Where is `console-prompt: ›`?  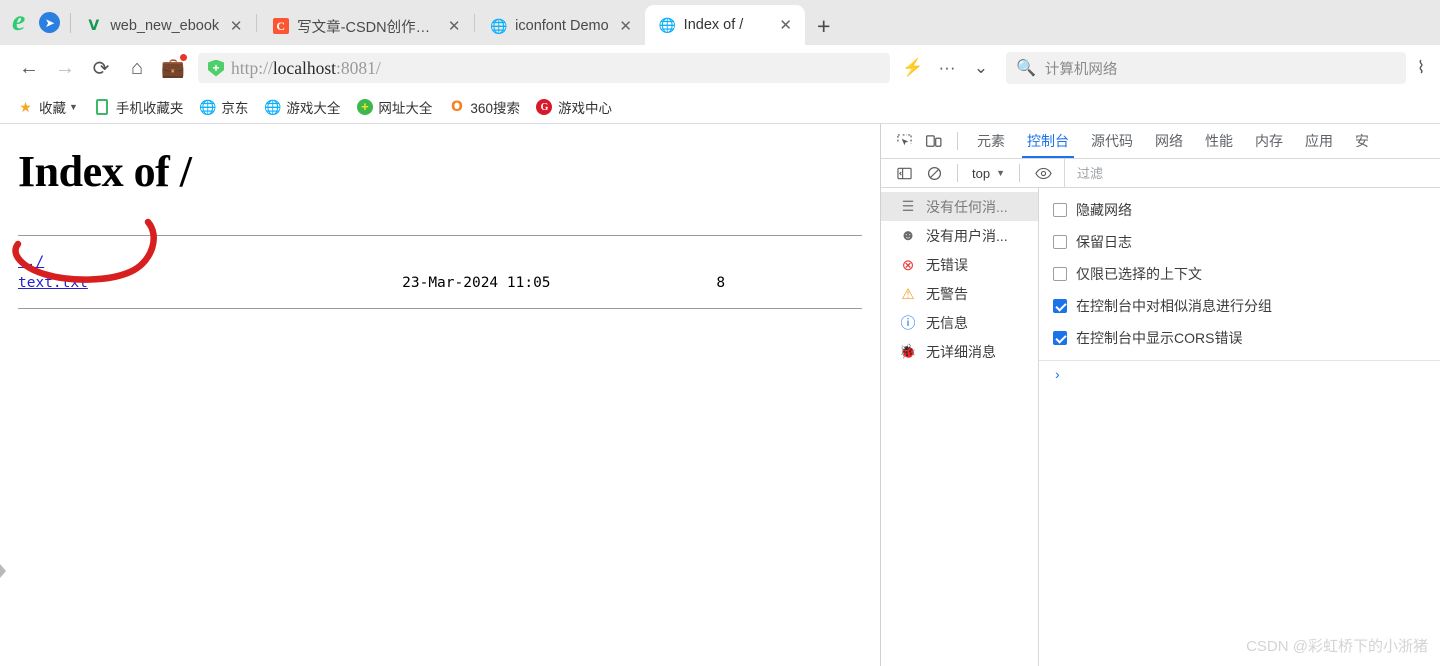 console-prompt: › is located at coordinates (1239, 373).